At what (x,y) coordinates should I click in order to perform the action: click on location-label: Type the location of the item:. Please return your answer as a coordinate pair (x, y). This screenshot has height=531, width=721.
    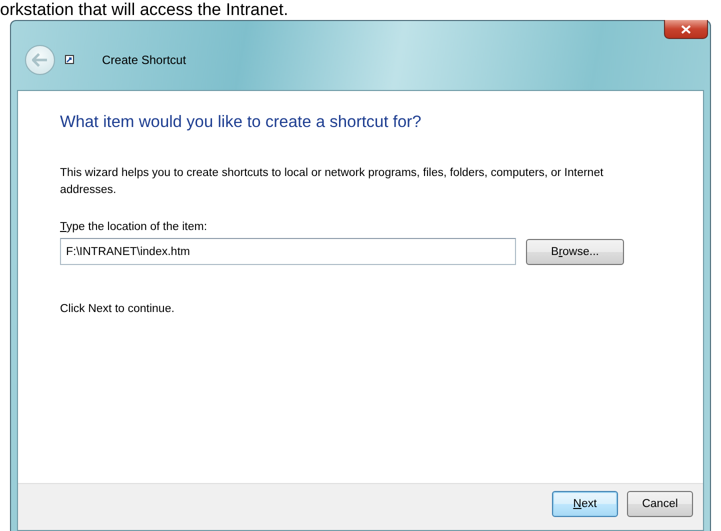
    Looking at the image, I should click on (134, 227).